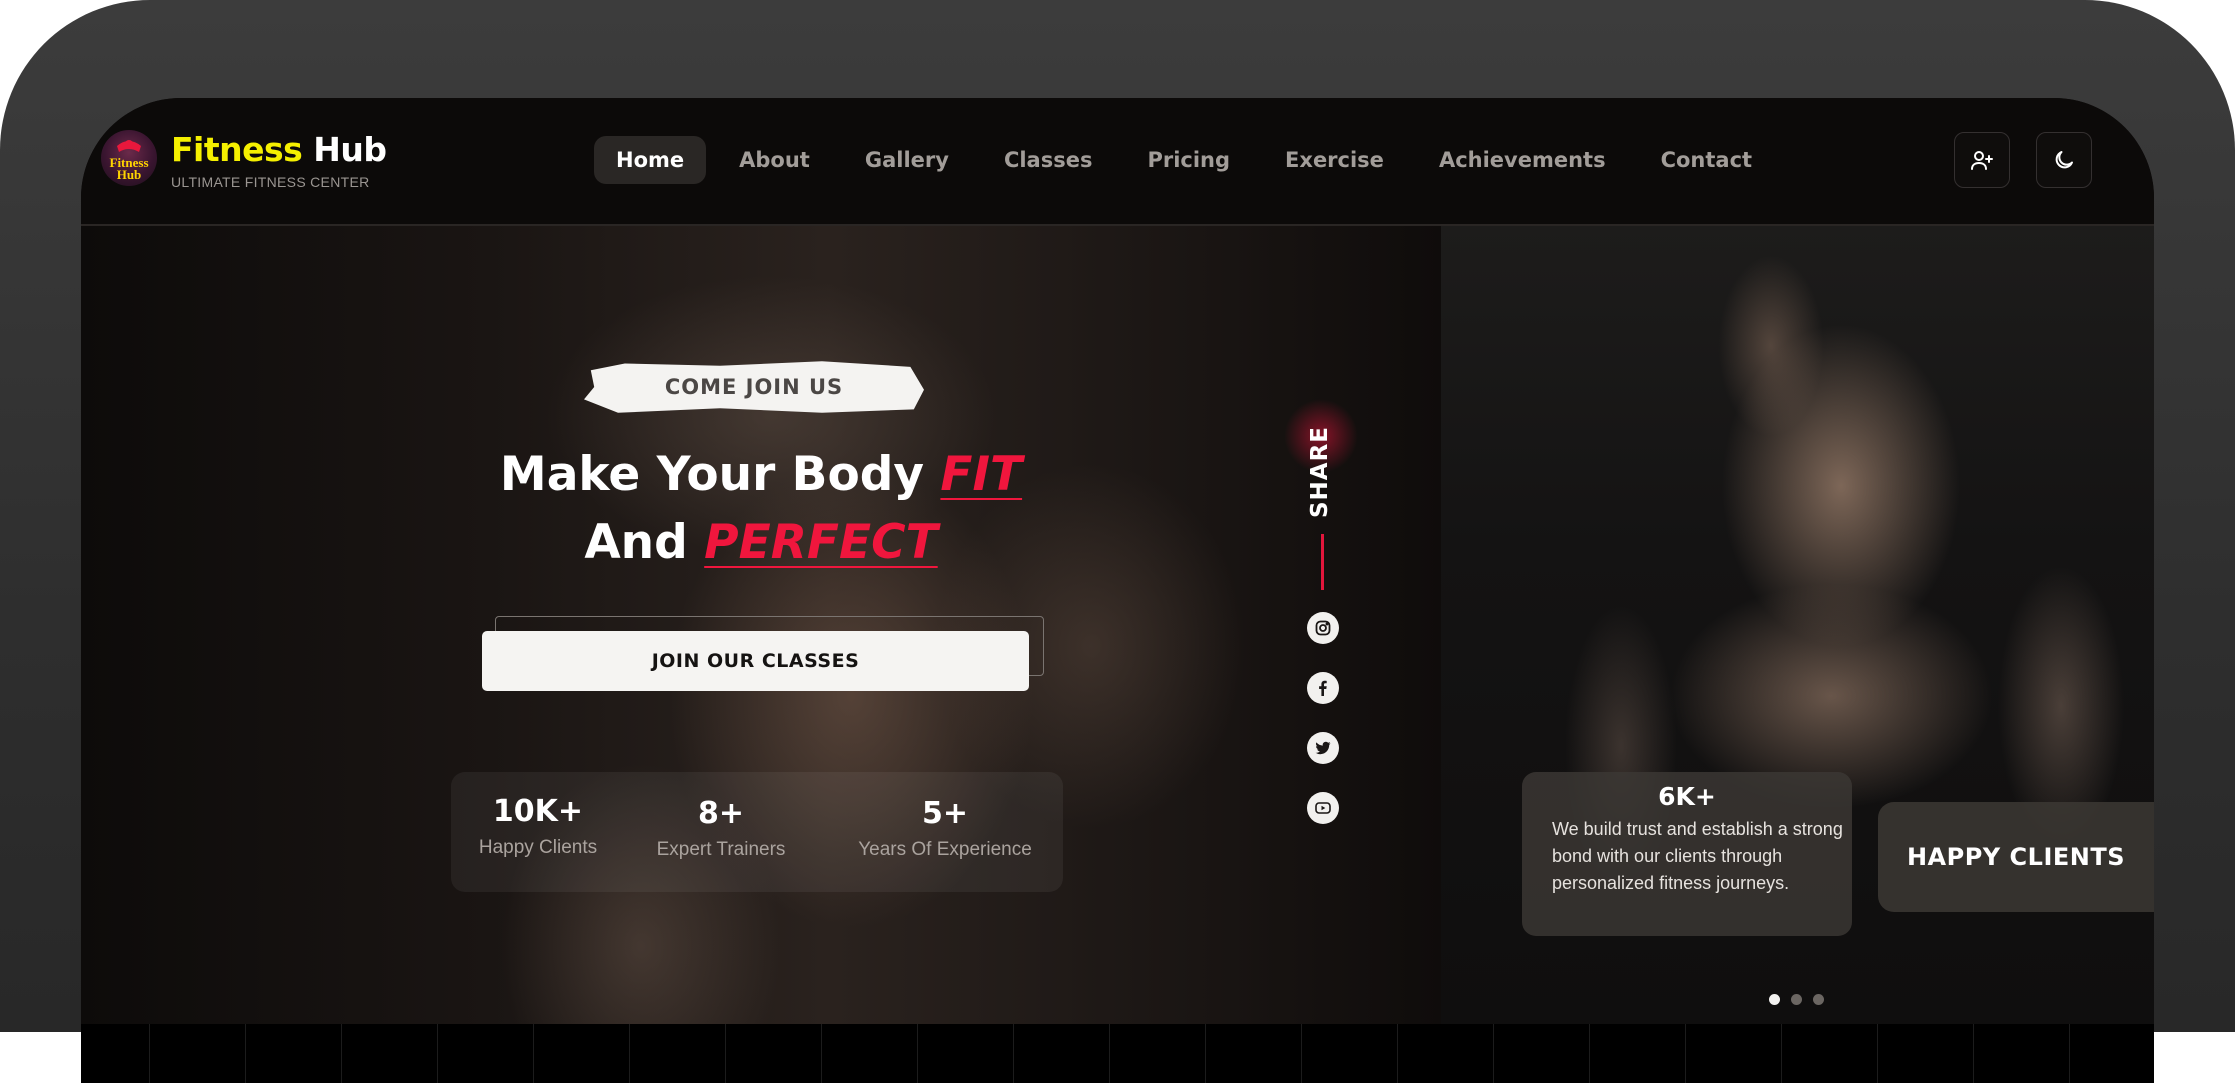  I want to click on headline-highlight-perfect: PERFECT, so click(821, 542).